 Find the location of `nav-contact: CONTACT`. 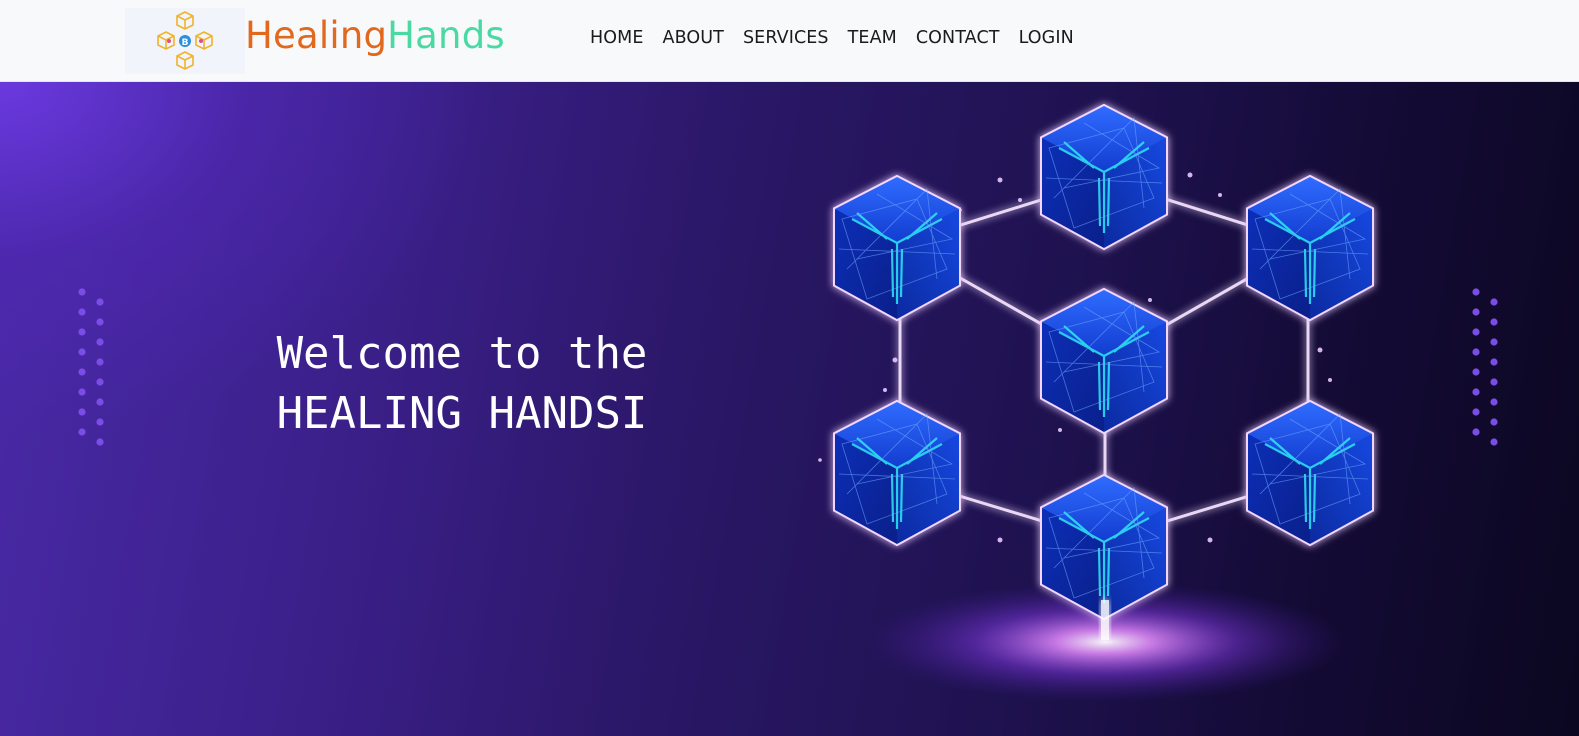

nav-contact: CONTACT is located at coordinates (958, 38).